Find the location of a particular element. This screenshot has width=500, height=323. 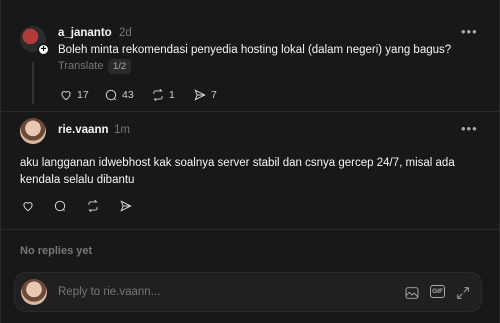

share-button is located at coordinates (126, 206).